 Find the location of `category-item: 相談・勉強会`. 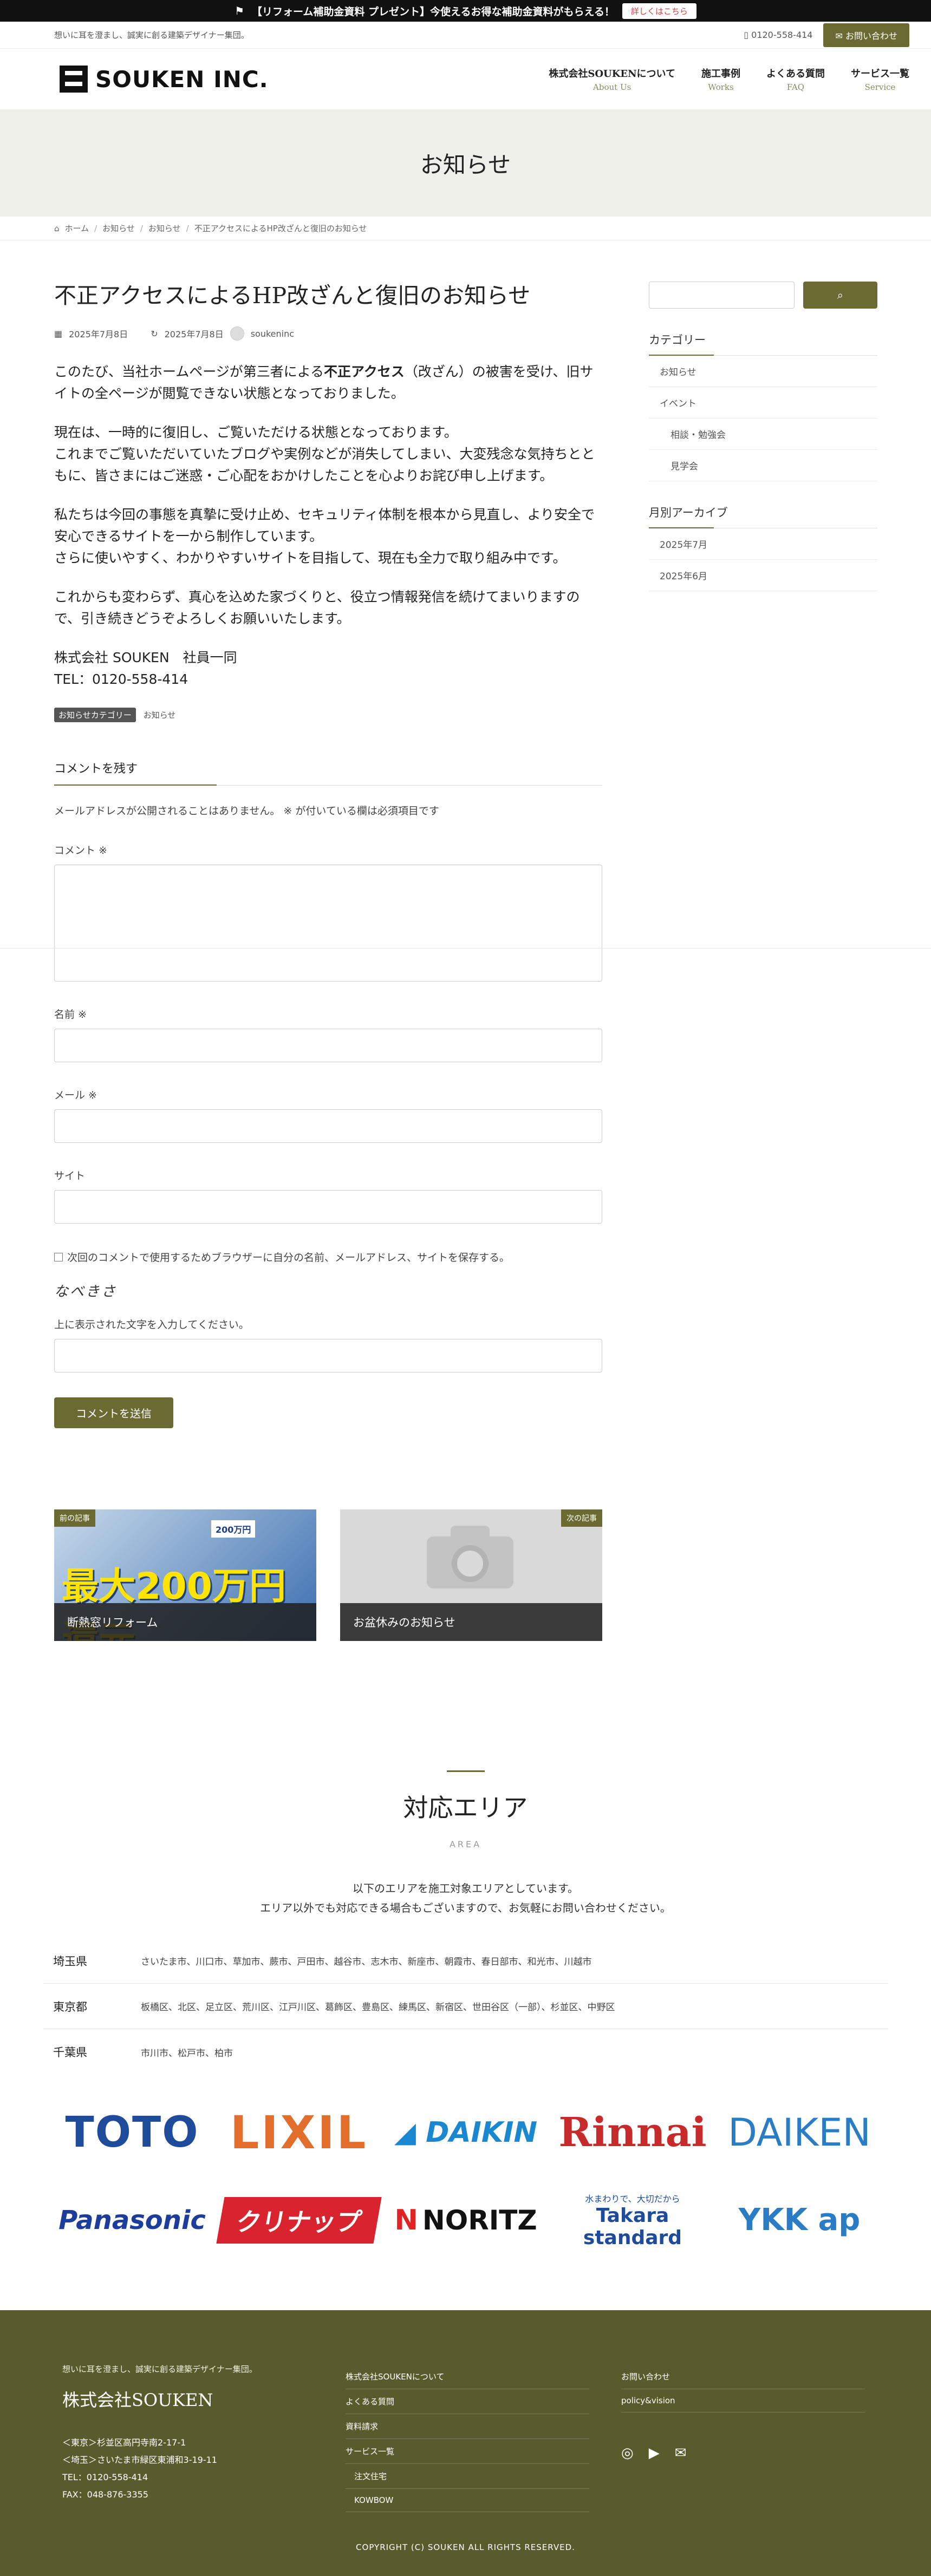

category-item: 相談・勉強会 is located at coordinates (763, 434).